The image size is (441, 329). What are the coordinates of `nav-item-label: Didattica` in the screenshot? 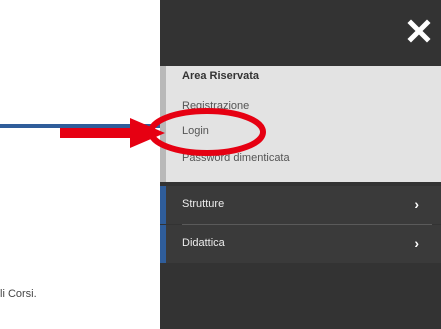 It's located at (203, 243).